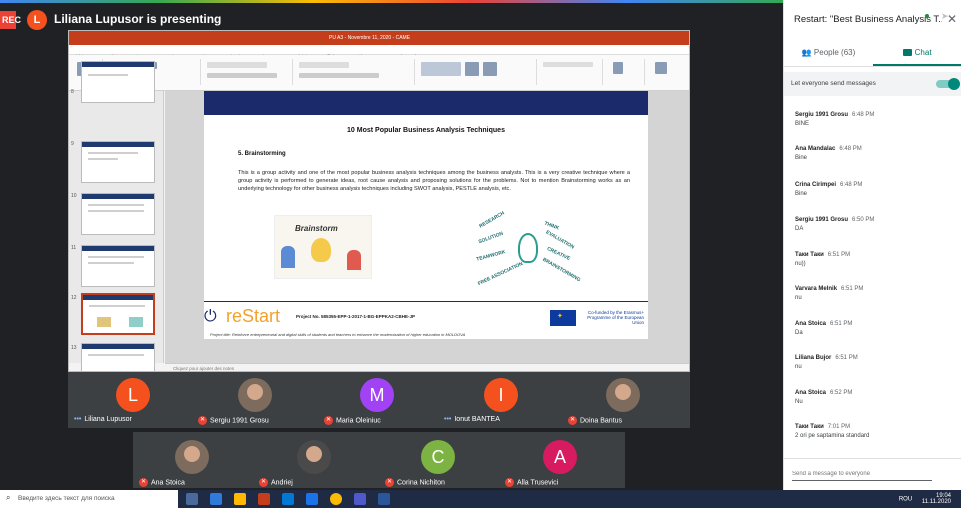 The image size is (961, 508). I want to click on task-view-icon, so click(192, 499).